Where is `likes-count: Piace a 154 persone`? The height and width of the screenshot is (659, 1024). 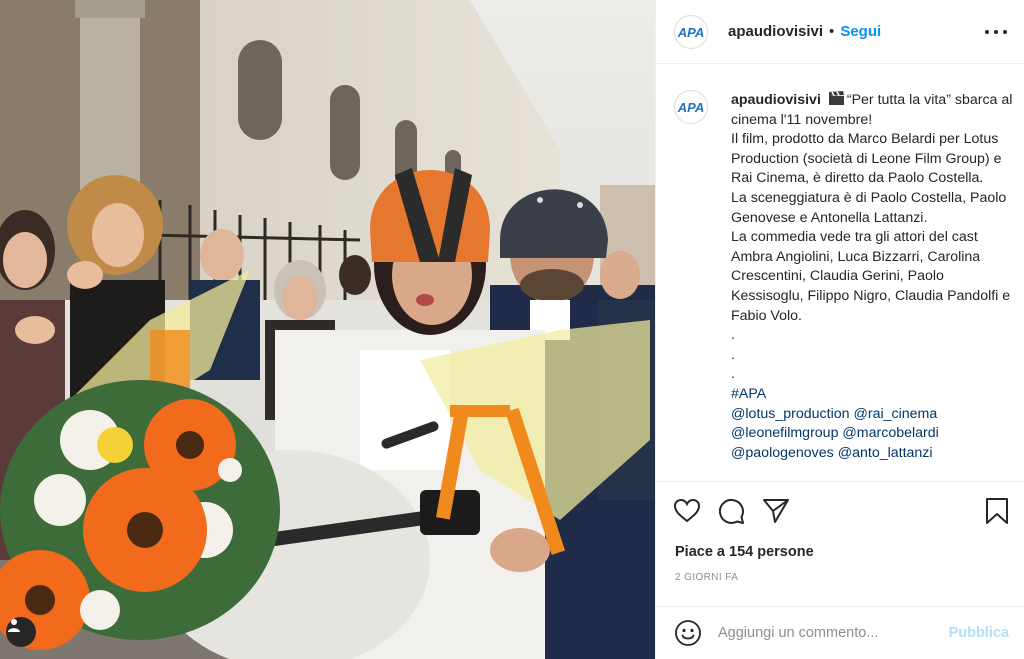 likes-count: Piace a 154 persone is located at coordinates (744, 552).